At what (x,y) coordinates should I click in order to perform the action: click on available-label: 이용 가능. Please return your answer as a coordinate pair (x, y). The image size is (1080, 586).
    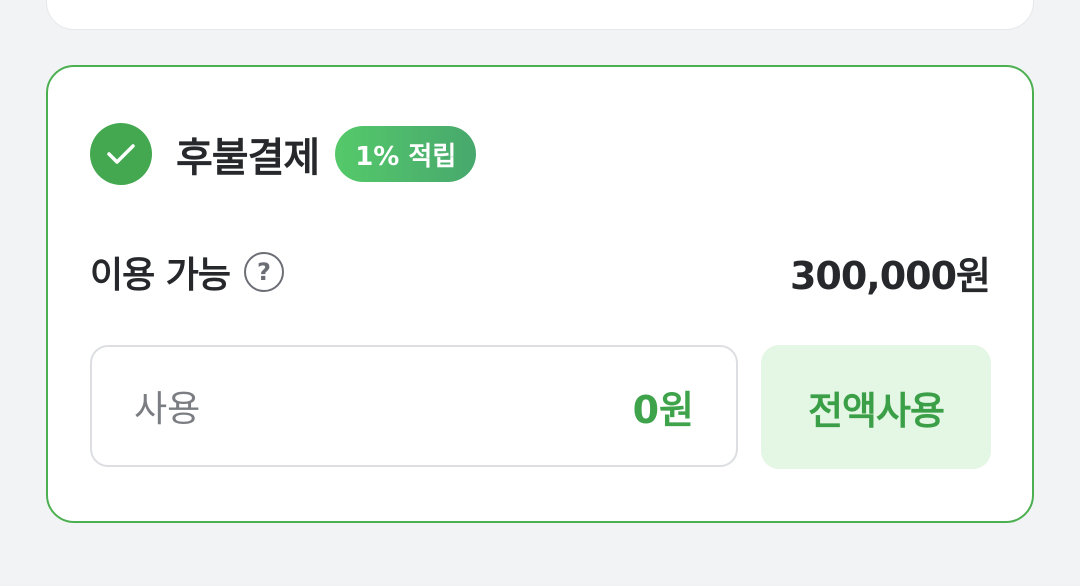
    Looking at the image, I should click on (160, 275).